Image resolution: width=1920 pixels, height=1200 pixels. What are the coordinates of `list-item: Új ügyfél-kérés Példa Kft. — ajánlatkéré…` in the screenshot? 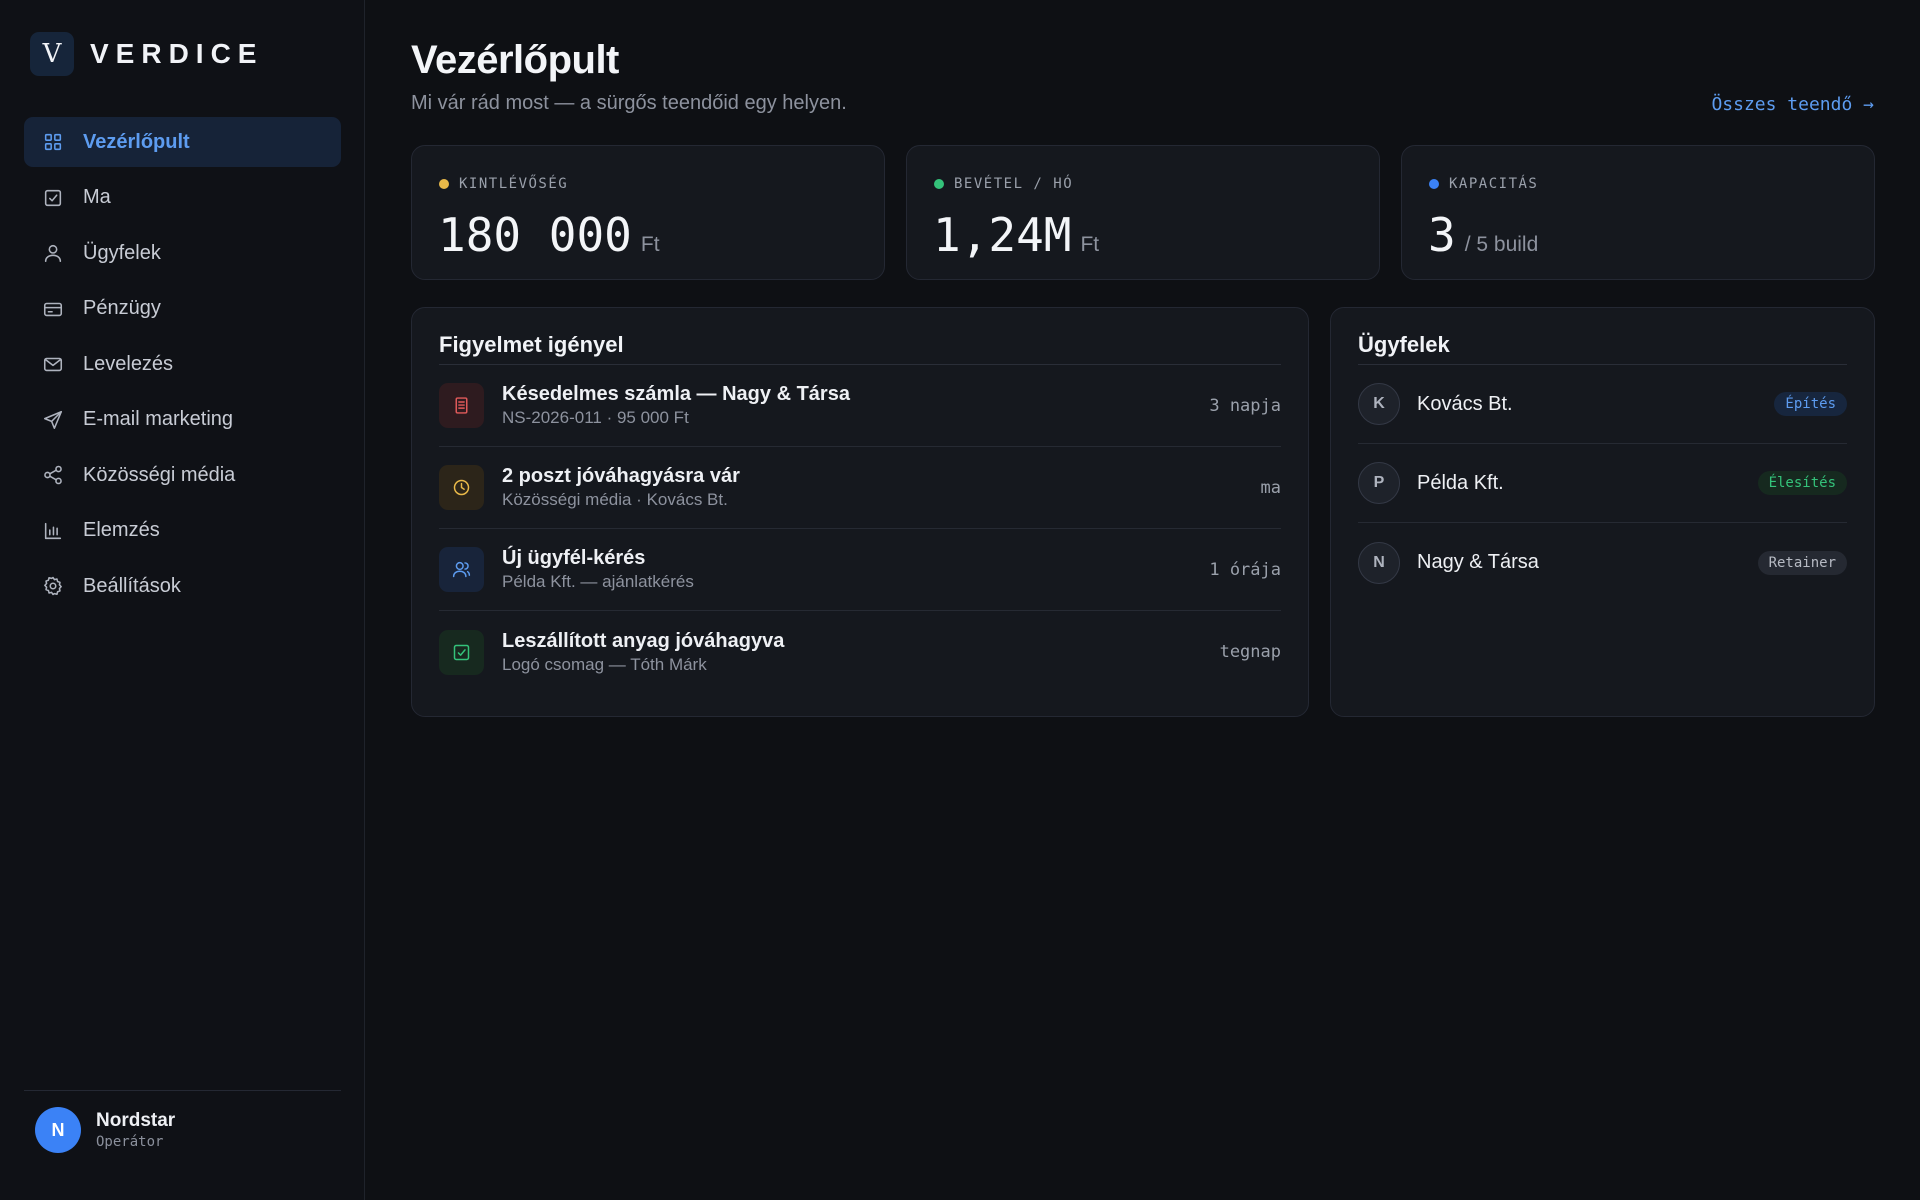 It's located at (860, 570).